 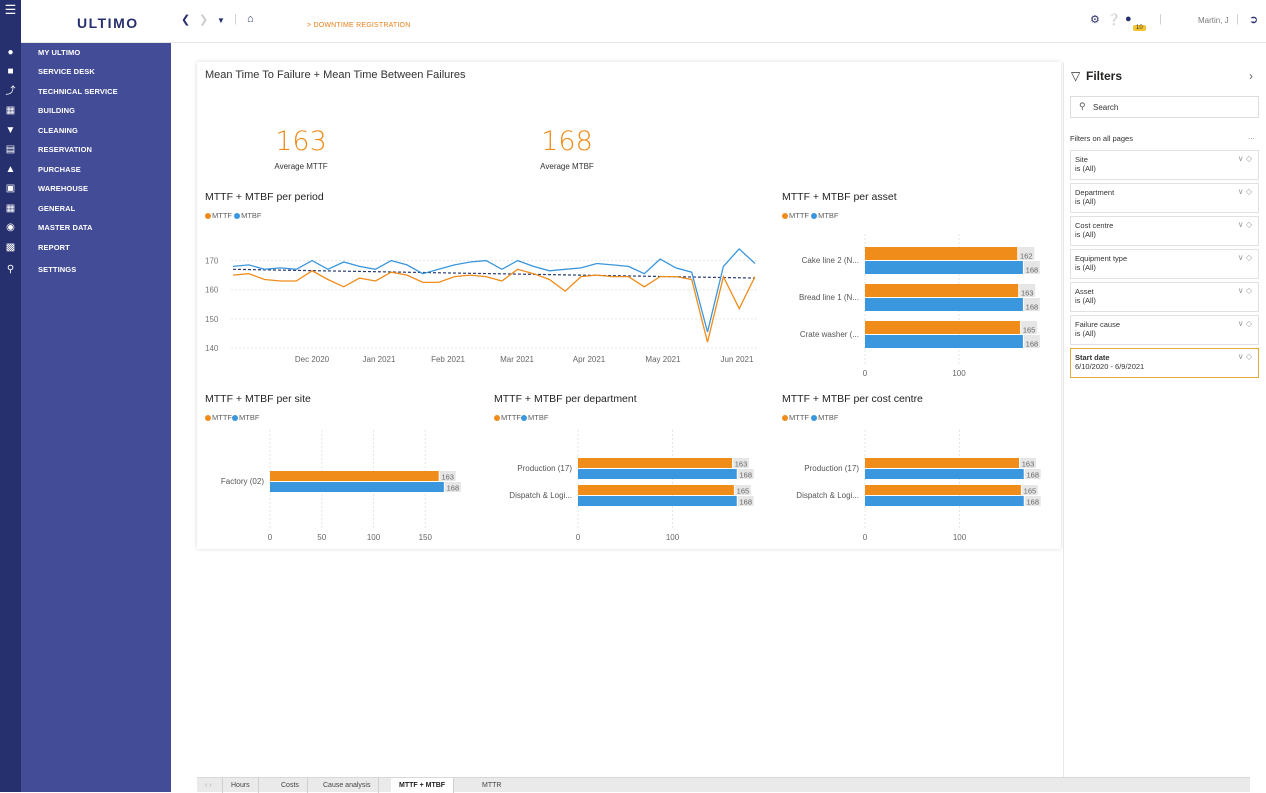 I want to click on key-icon: ⚲, so click(x=10, y=270).